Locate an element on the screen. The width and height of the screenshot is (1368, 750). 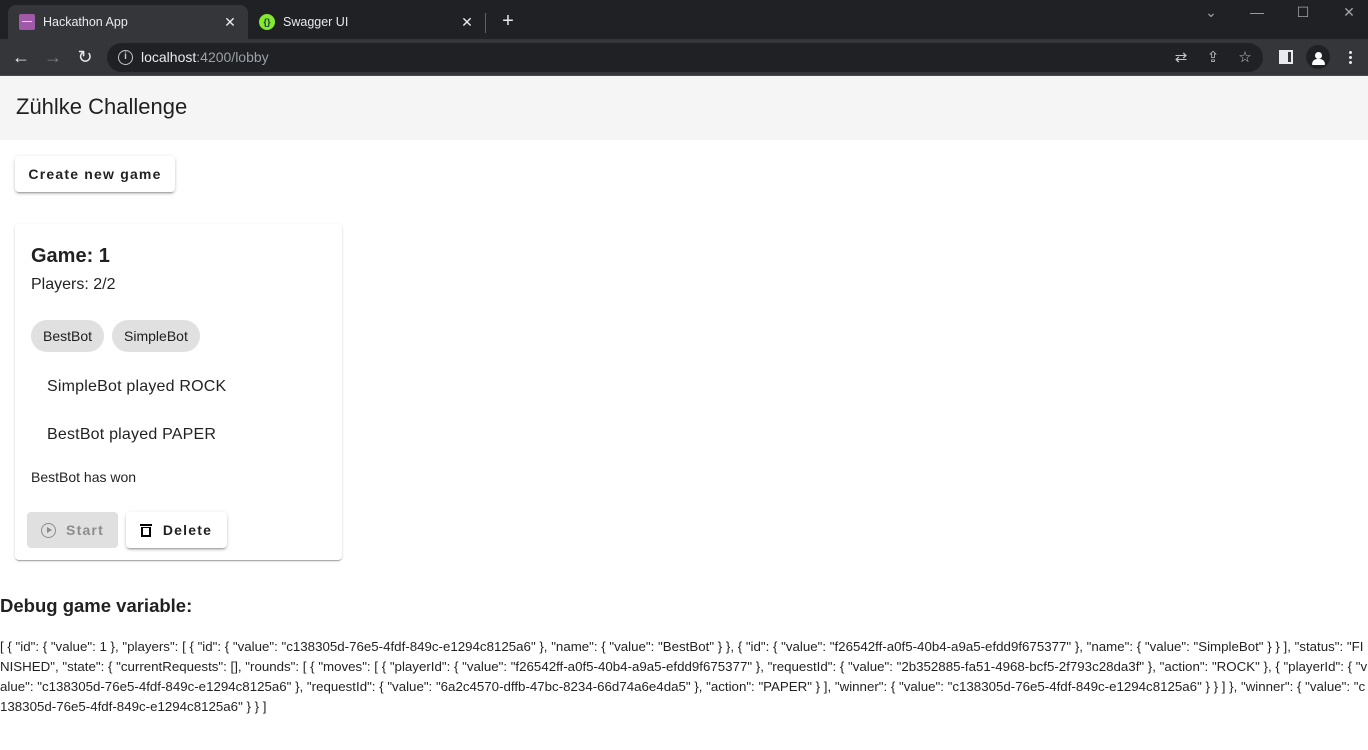
profile-avatar-icon is located at coordinates (1318, 57).